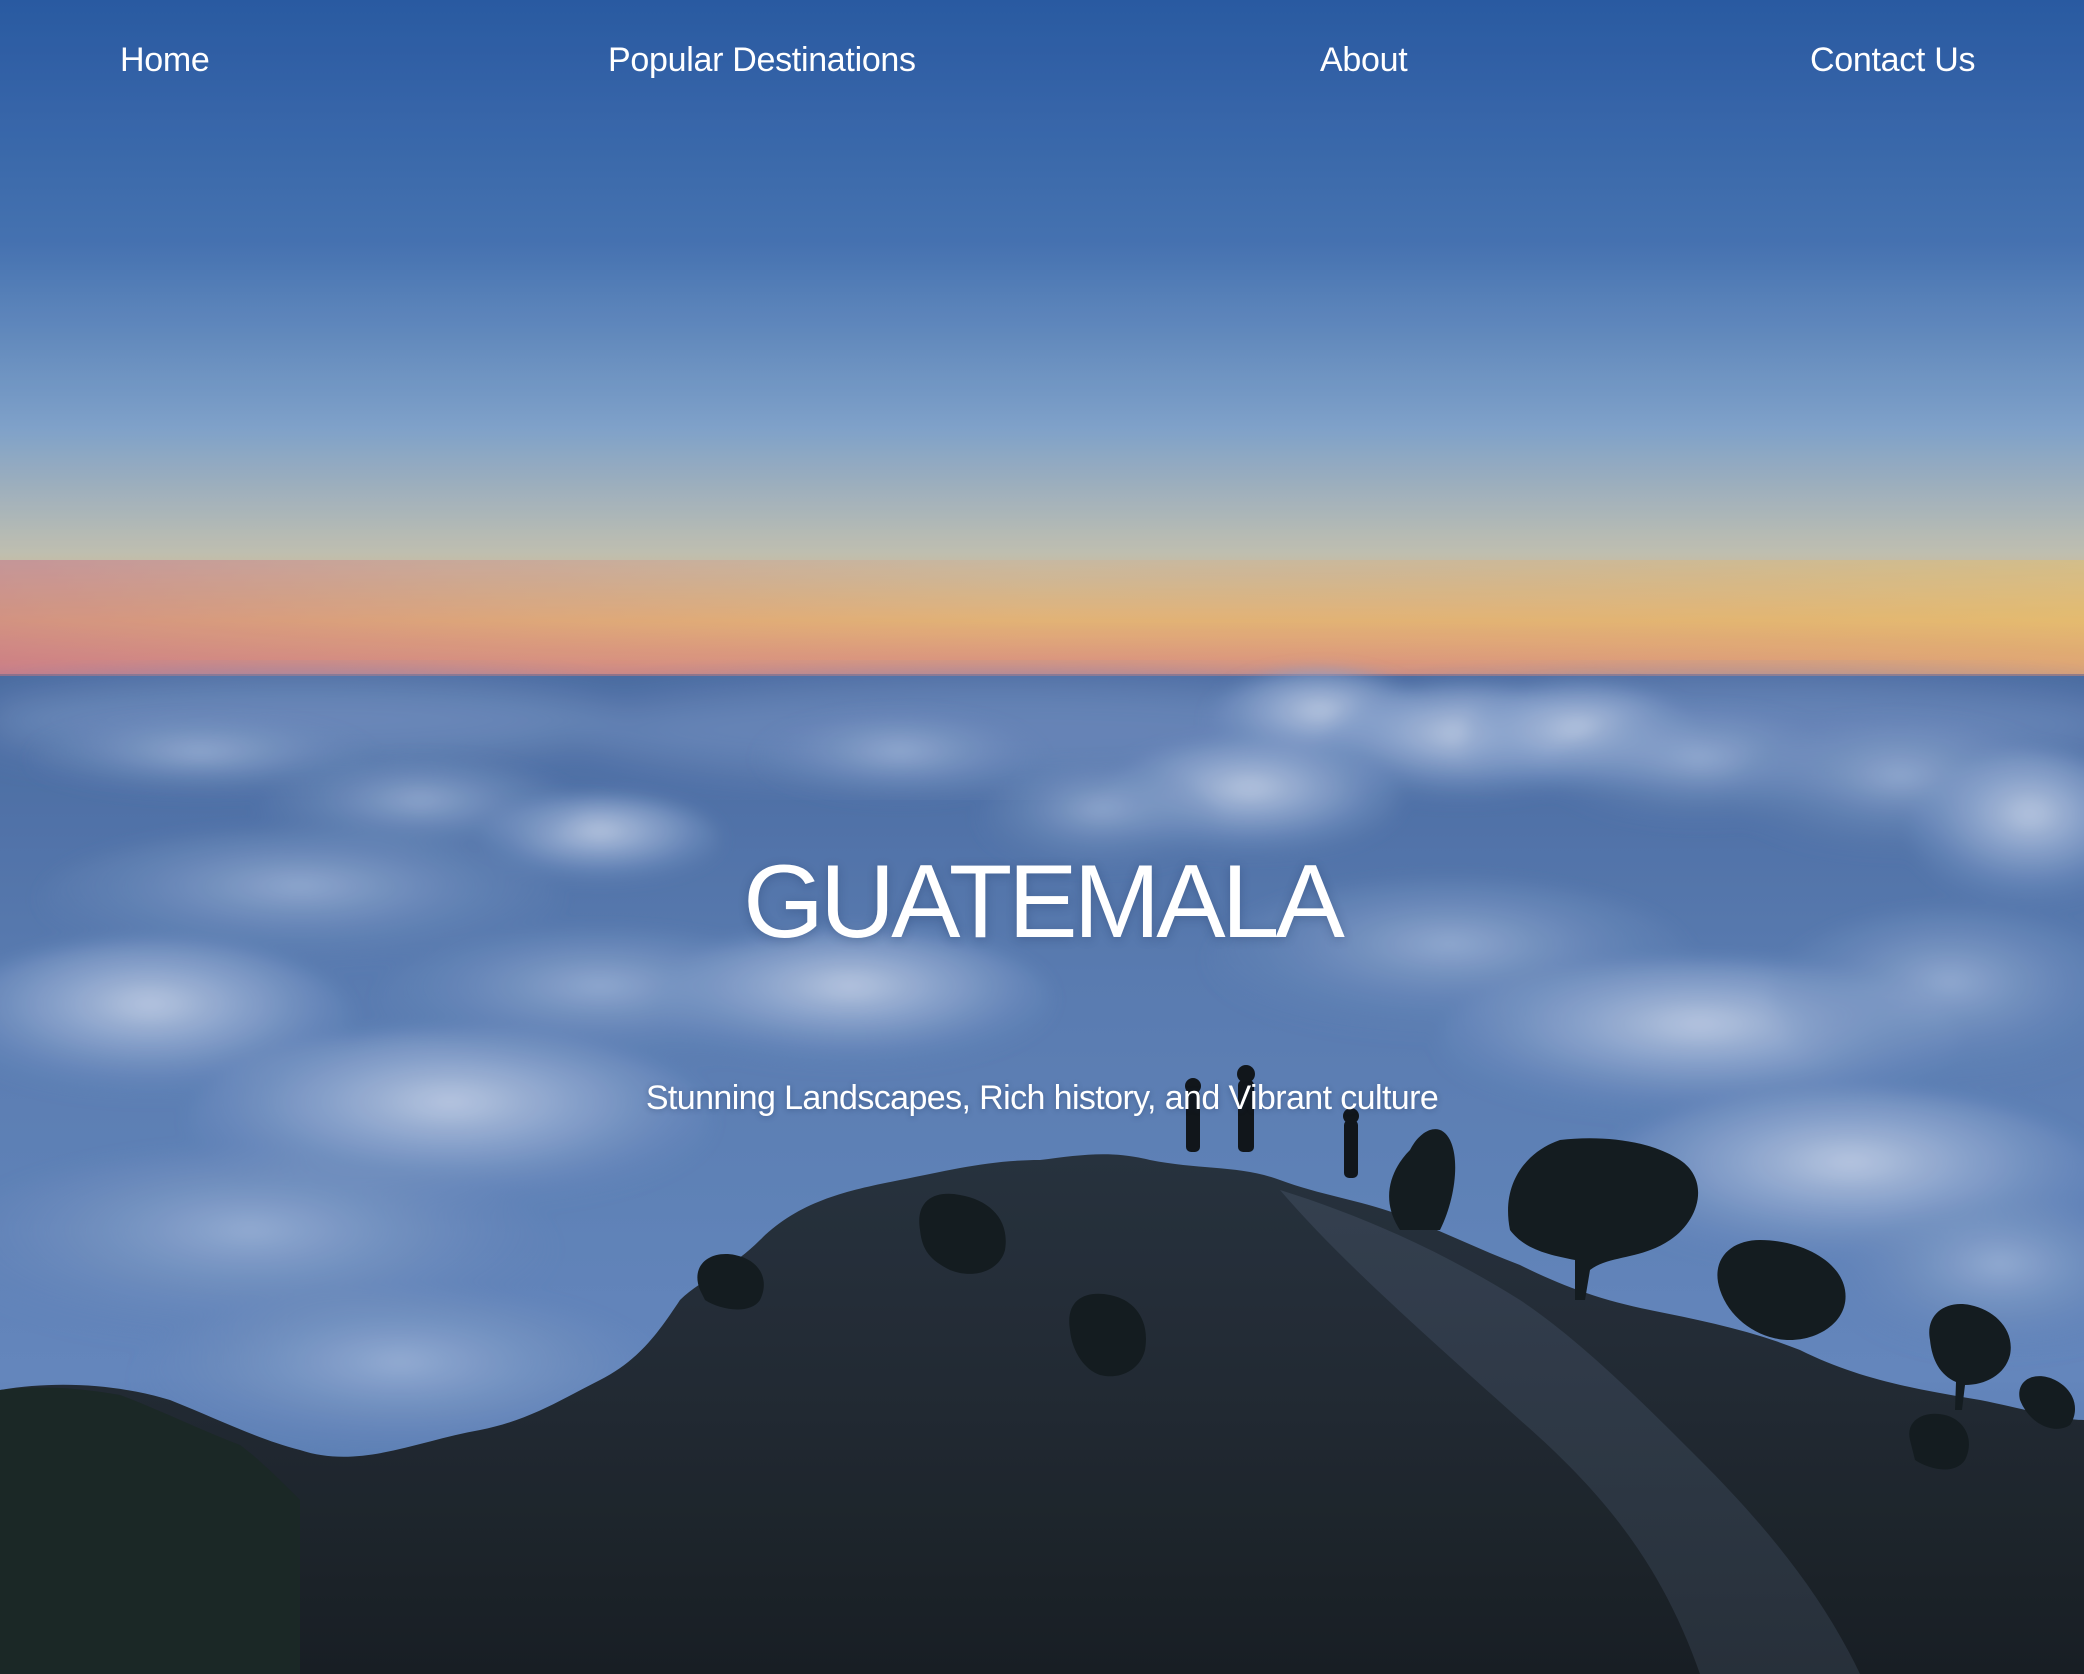 The image size is (2084, 1674). What do you see at coordinates (1364, 60) in the screenshot?
I see `nav-link-about: About` at bounding box center [1364, 60].